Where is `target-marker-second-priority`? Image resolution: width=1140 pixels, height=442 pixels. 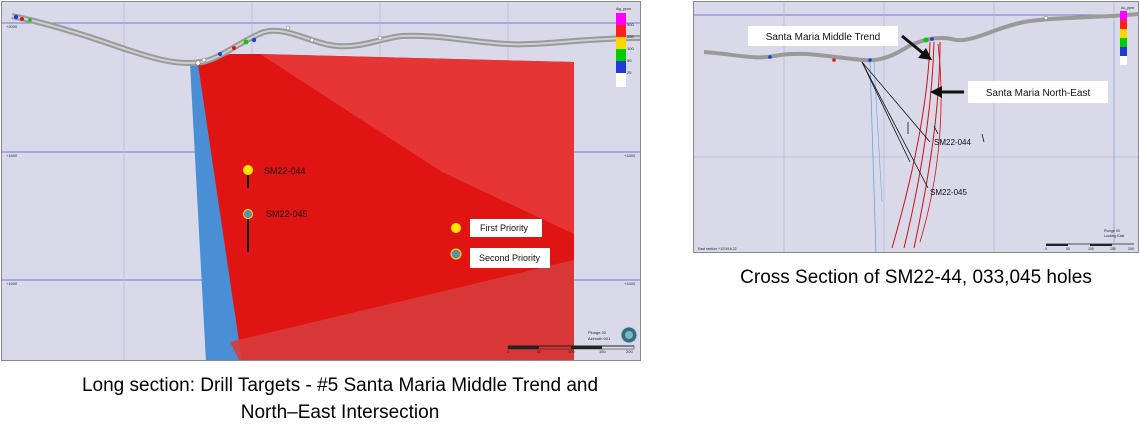
target-marker-second-priority is located at coordinates (248, 214).